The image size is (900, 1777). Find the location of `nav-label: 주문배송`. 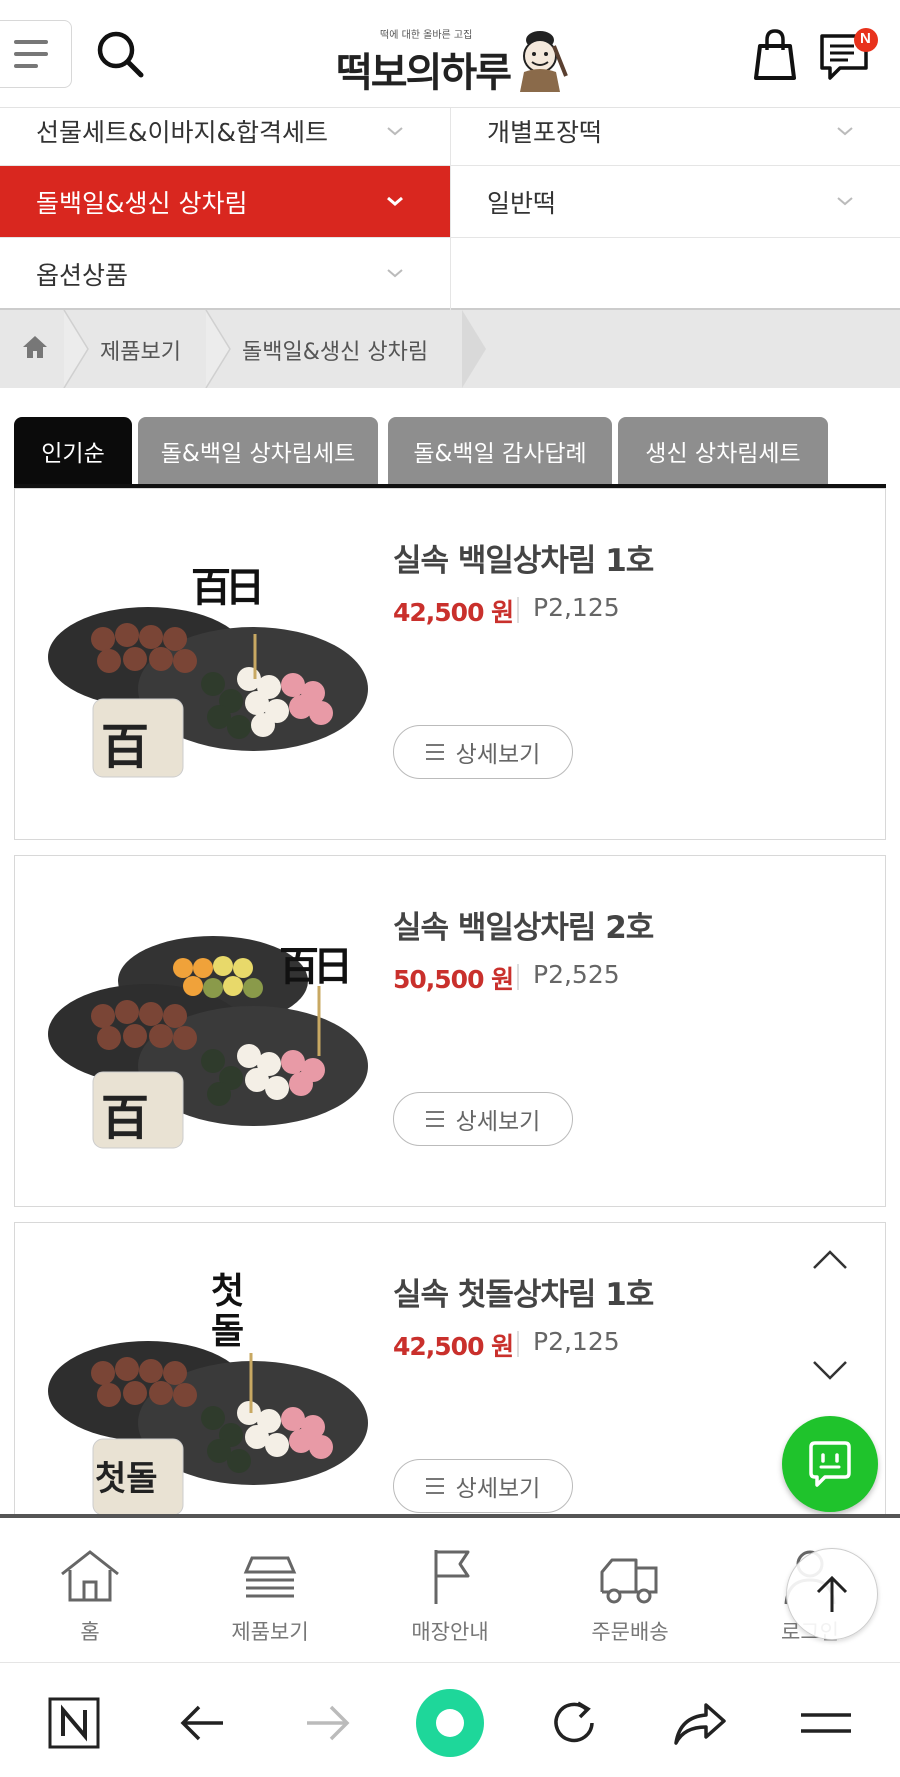

nav-label: 주문배송 is located at coordinates (630, 1632).